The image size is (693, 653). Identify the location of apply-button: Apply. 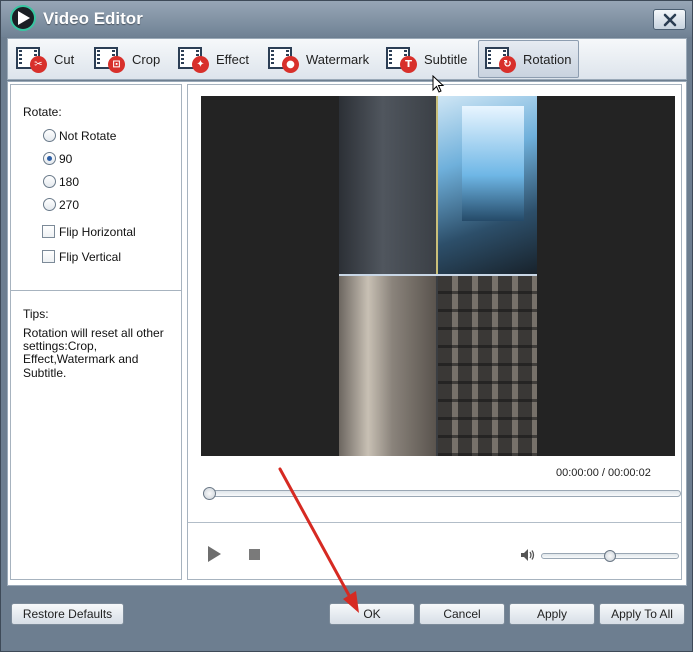
(552, 614).